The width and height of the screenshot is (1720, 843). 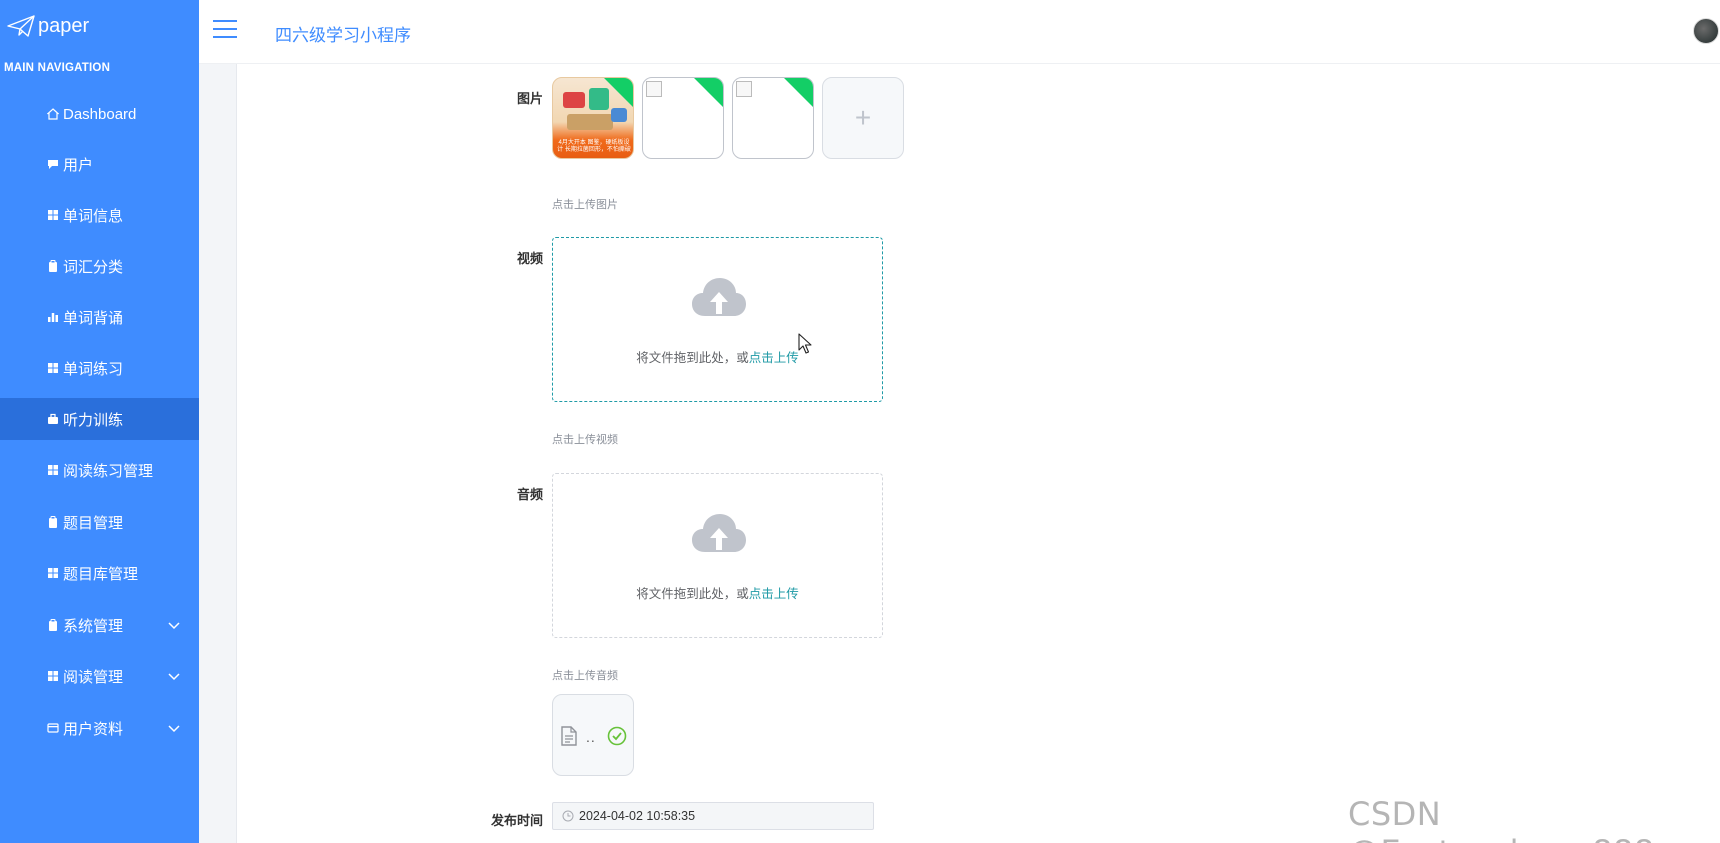 I want to click on briefcase-icon, so click(x=53, y=419).